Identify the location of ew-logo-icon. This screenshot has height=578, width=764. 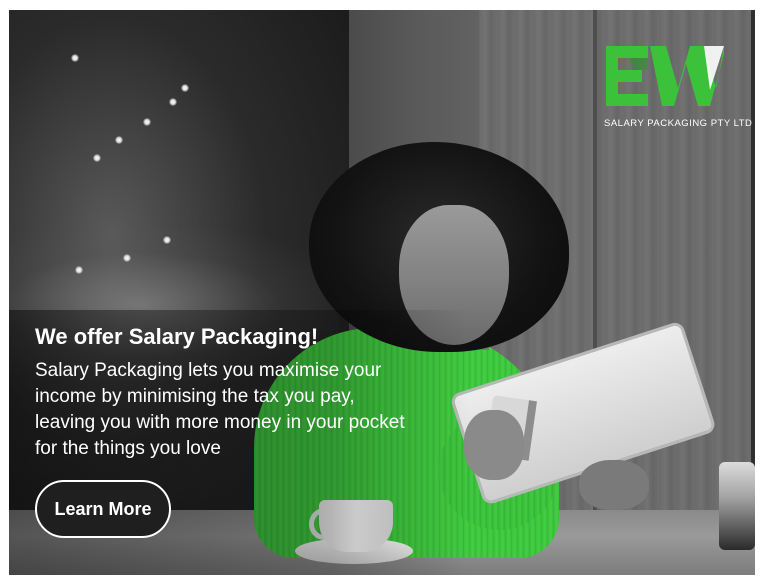
(665, 76).